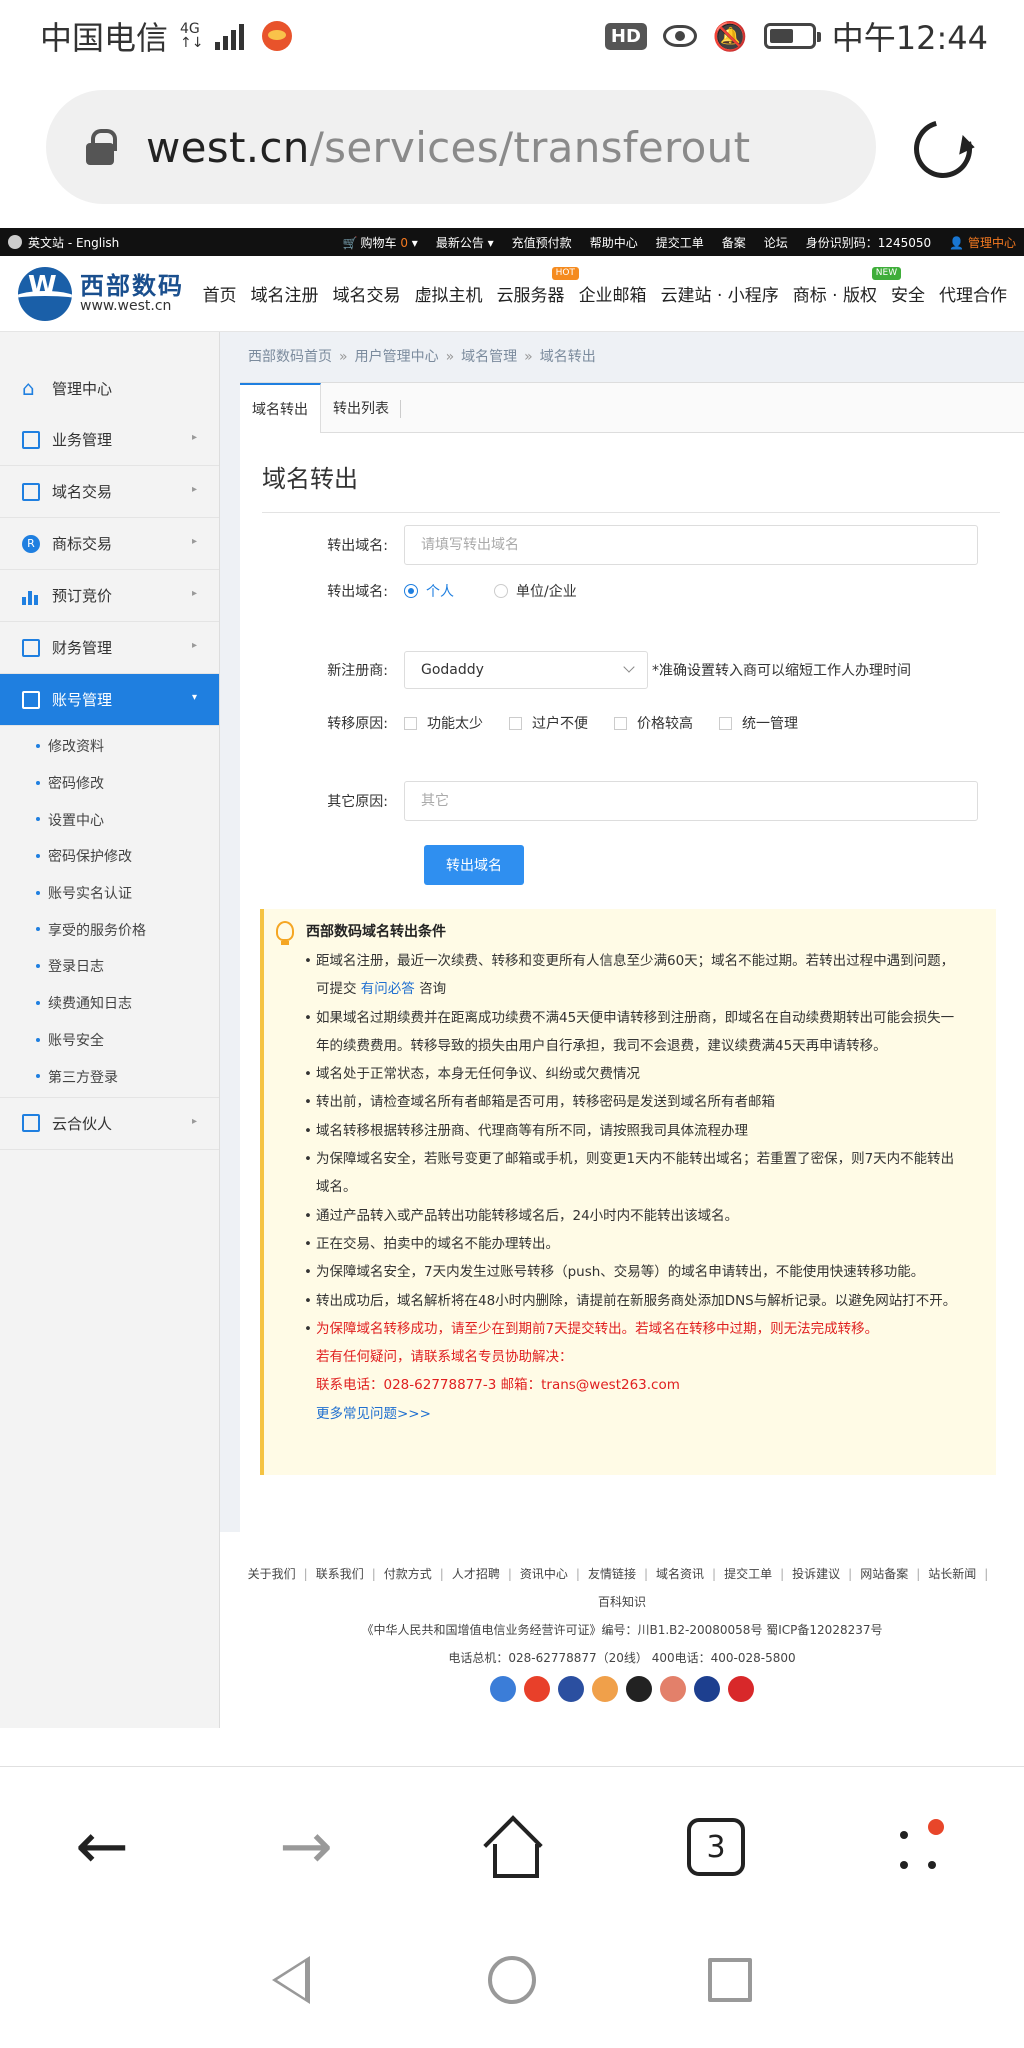 This screenshot has width=1024, height=2048. I want to click on footer-link: 域名资讯, so click(680, 1574).